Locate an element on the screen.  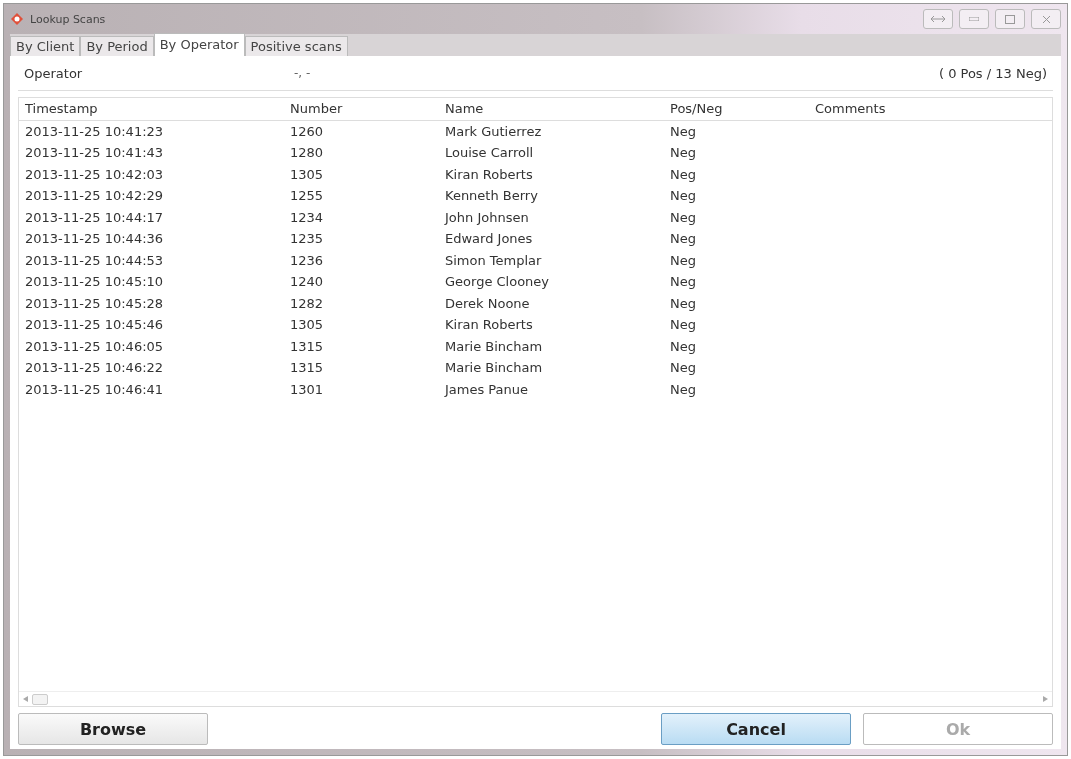
close-button is located at coordinates (1046, 19).